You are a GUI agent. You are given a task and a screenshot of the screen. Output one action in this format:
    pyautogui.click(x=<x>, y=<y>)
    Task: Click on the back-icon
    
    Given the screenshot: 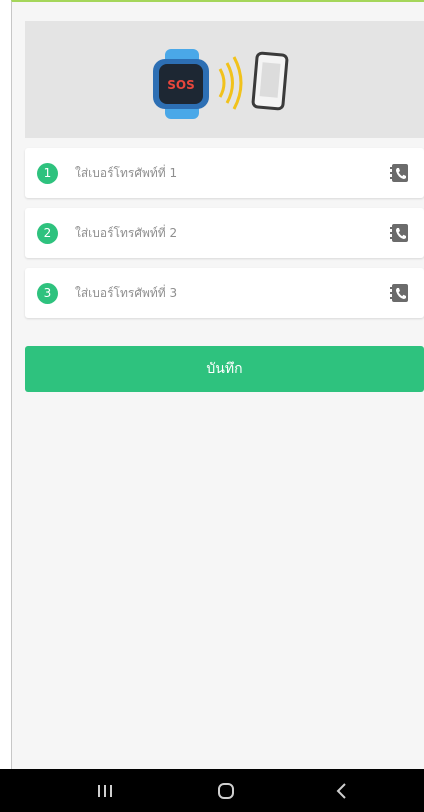 What is the action you would take?
    pyautogui.click(x=341, y=790)
    